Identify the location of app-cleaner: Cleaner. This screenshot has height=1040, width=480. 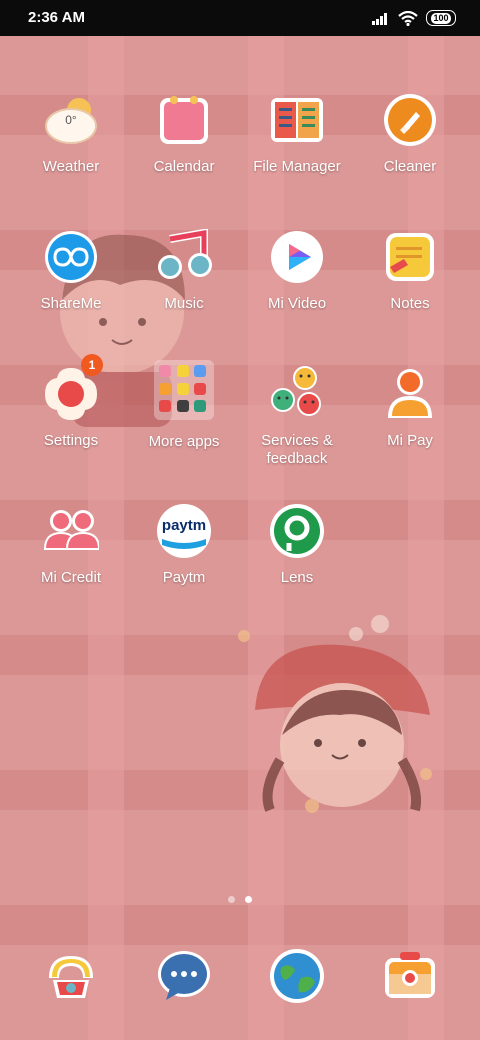
(410, 134).